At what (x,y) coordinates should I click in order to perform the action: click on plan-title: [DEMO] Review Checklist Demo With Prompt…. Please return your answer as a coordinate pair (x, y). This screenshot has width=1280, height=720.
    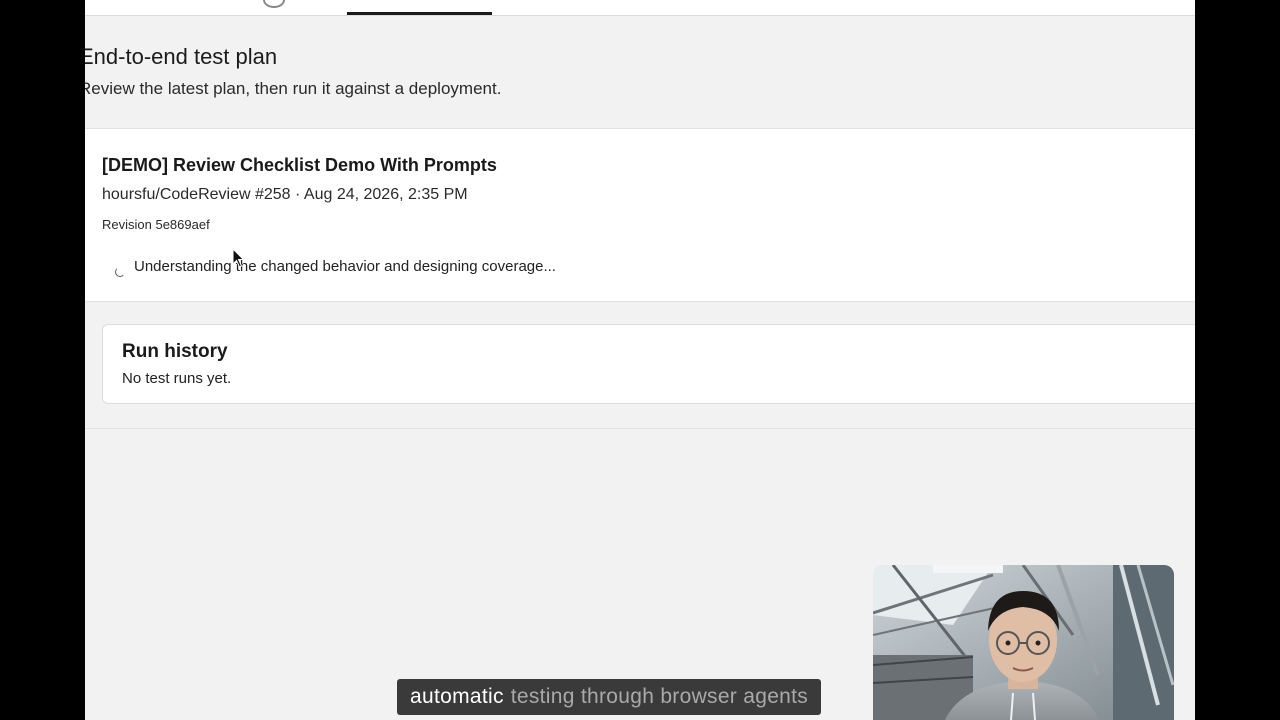
    Looking at the image, I should click on (299, 165).